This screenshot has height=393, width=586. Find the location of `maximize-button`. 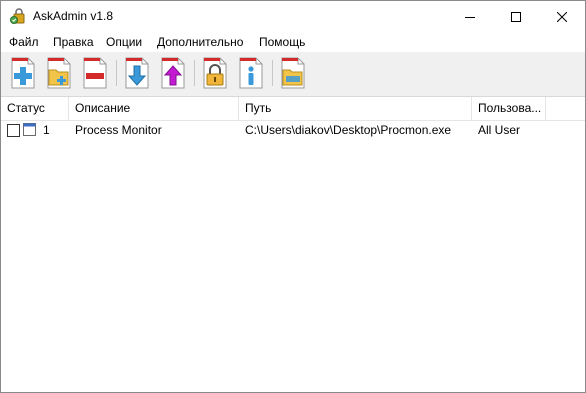

maximize-button is located at coordinates (516, 16).